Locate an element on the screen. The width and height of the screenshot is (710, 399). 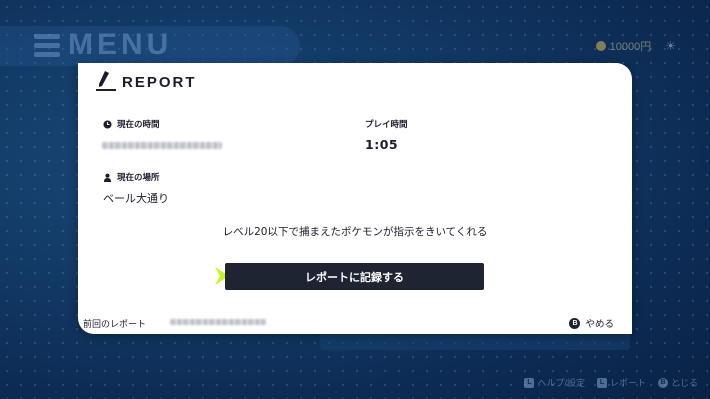
pen-icon is located at coordinates (106, 81).